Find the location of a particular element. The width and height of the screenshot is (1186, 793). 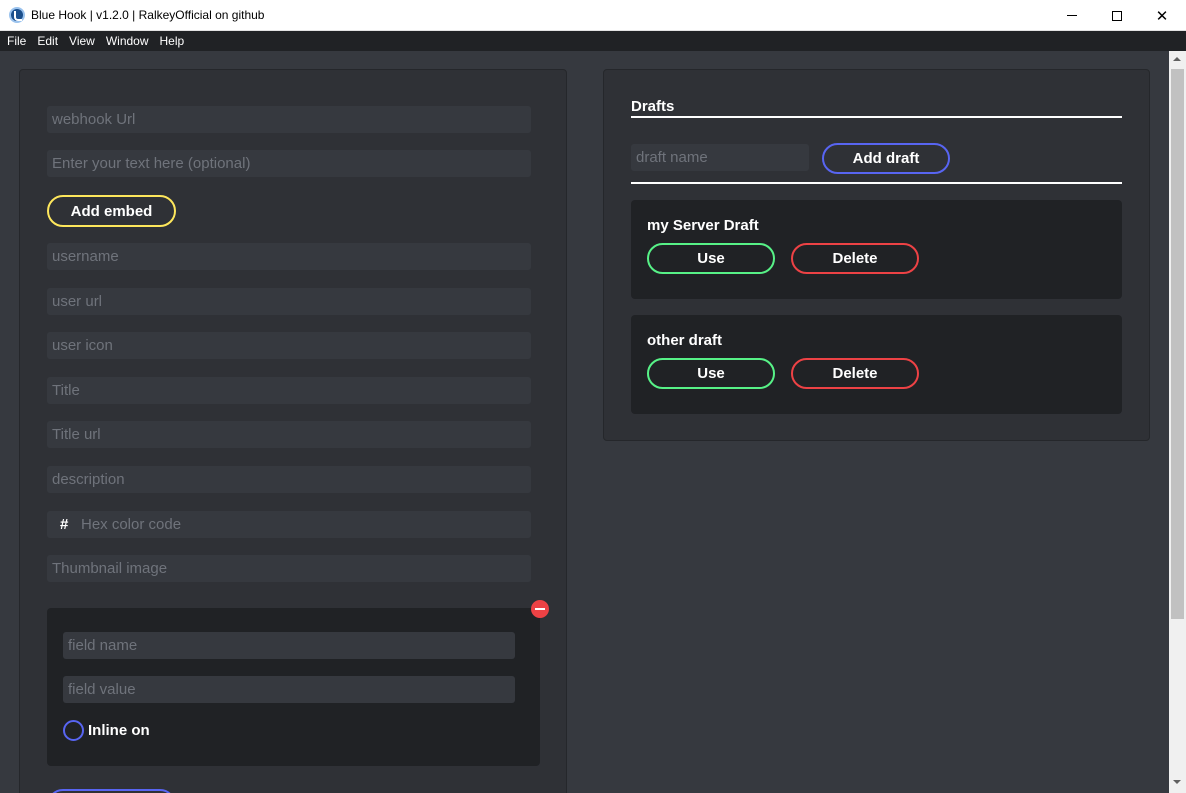

draft-name: other draft is located at coordinates (684, 340).